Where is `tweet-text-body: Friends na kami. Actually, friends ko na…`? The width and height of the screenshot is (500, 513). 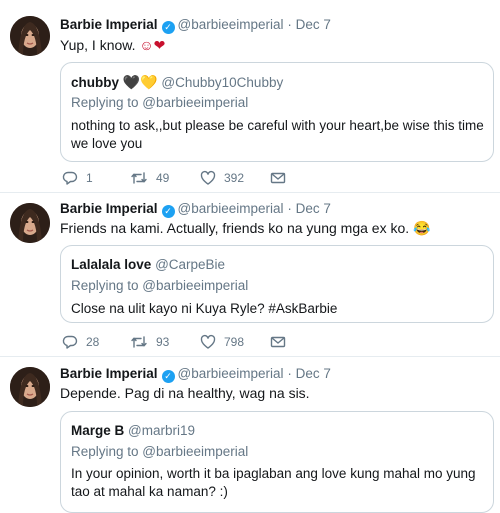
tweet-text-body: Friends na kami. Actually, friends ko na… is located at coordinates (235, 228).